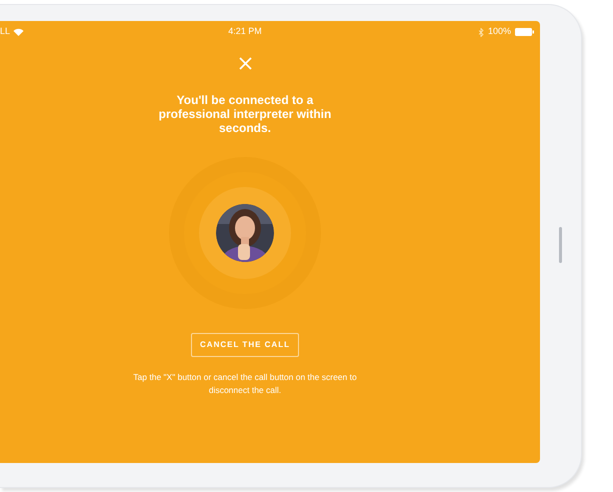  Describe the element at coordinates (245, 114) in the screenshot. I see `heading-text: You'll be connected to a professional interpreter within seconds.` at that location.